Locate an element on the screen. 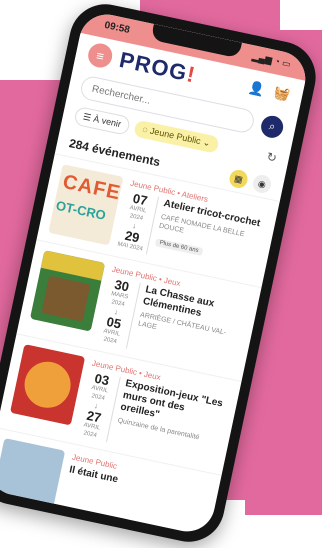 The width and height of the screenshot is (322, 548). reset-icon: ↻ is located at coordinates (271, 157).